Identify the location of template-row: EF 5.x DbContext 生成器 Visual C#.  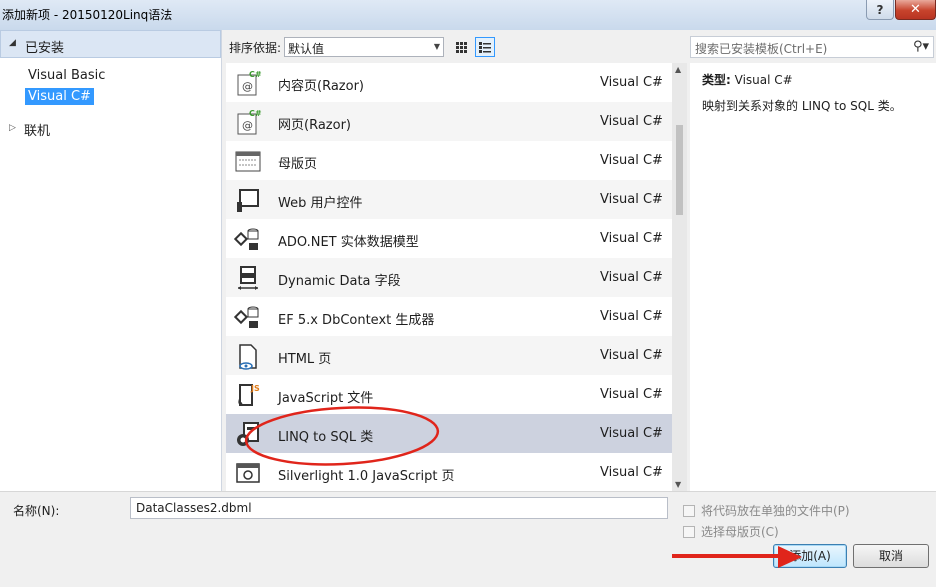
(449, 316).